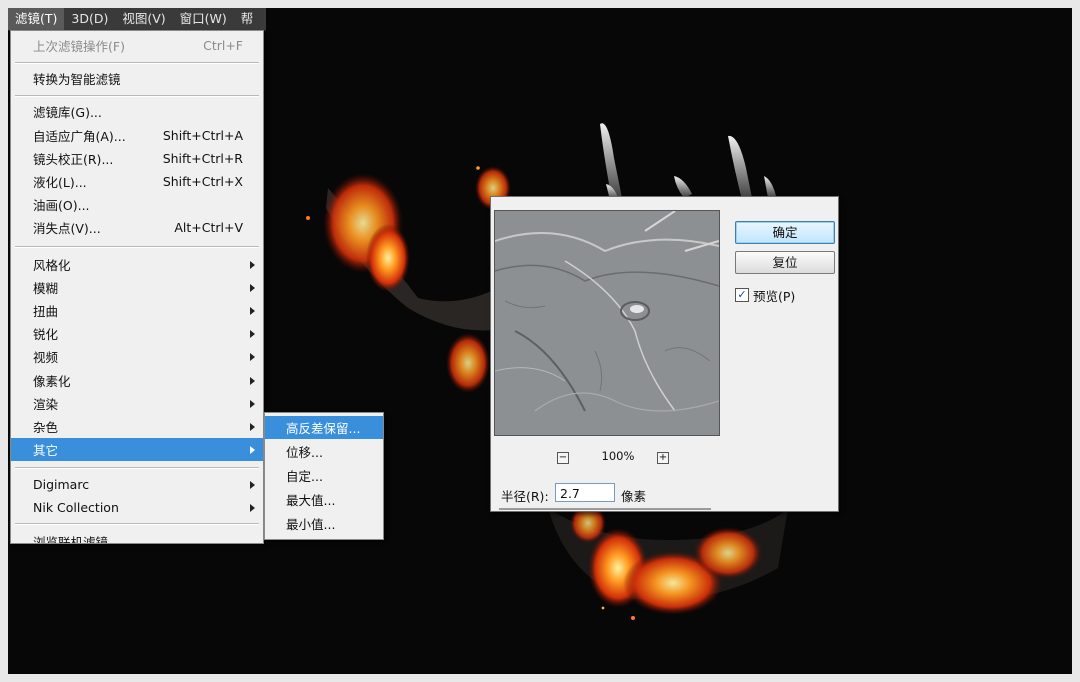 The width and height of the screenshot is (1080, 682). I want to click on menu-item-pixelate: 像素化, so click(137, 380).